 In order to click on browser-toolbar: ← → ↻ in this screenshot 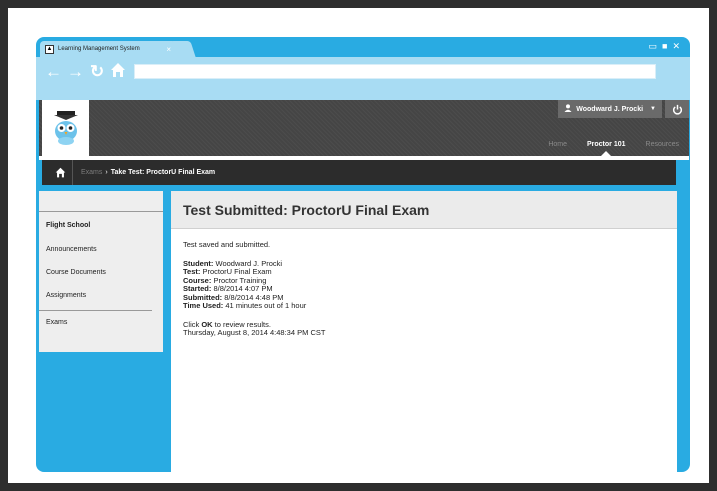, I will do `click(363, 78)`.